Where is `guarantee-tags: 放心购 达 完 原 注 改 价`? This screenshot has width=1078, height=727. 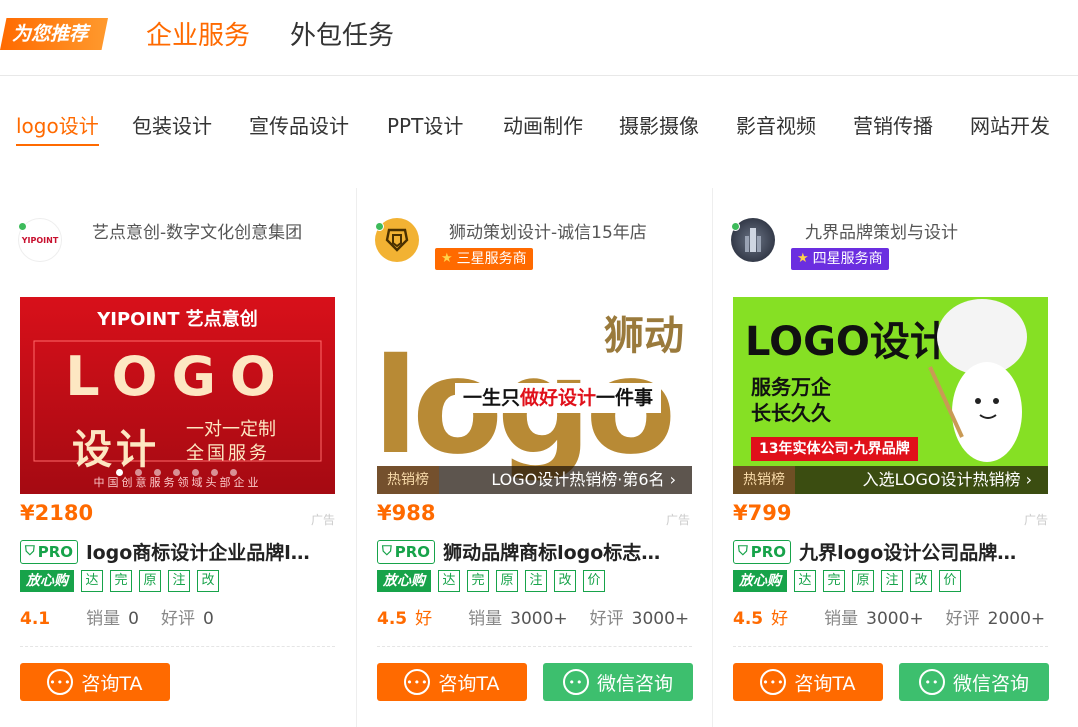
guarantee-tags: 放心购 达 完 原 注 改 价 is located at coordinates (491, 581).